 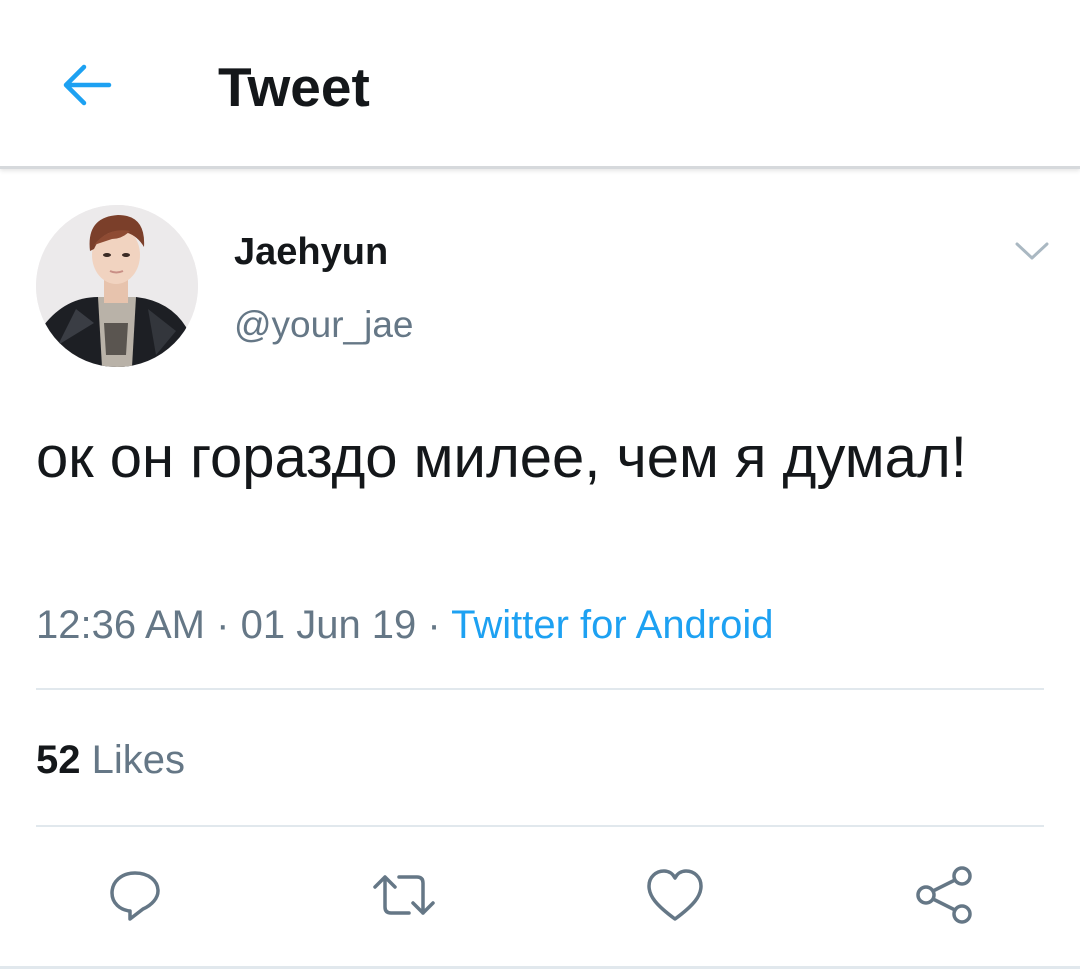 What do you see at coordinates (58, 760) in the screenshot?
I see `likes-count: 52` at bounding box center [58, 760].